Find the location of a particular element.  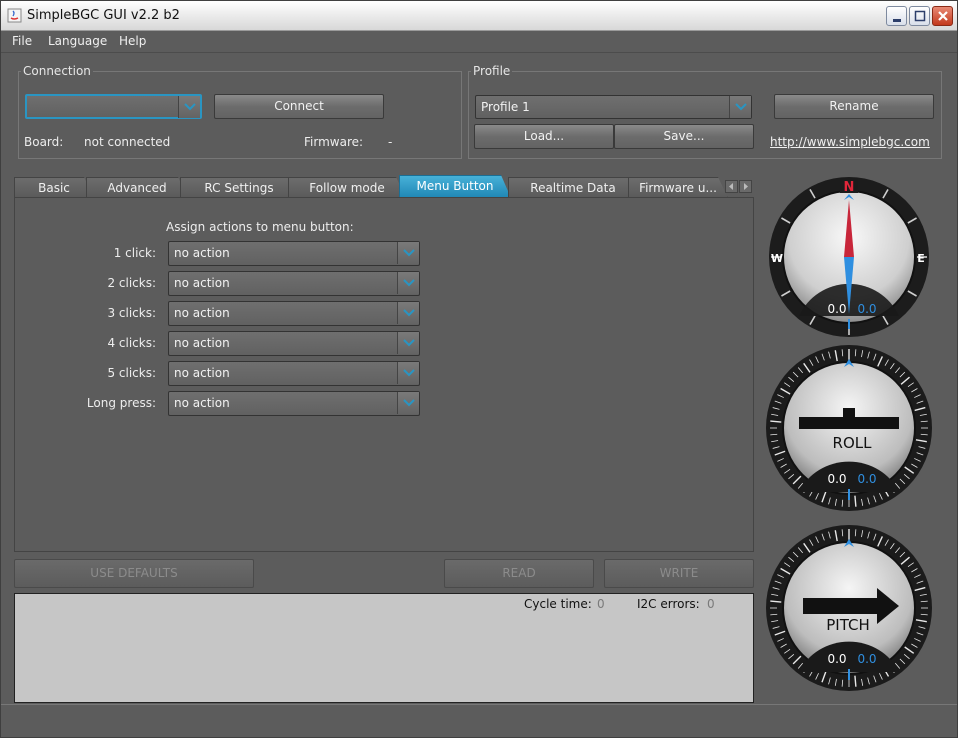

write-button: WRITE is located at coordinates (679, 573).